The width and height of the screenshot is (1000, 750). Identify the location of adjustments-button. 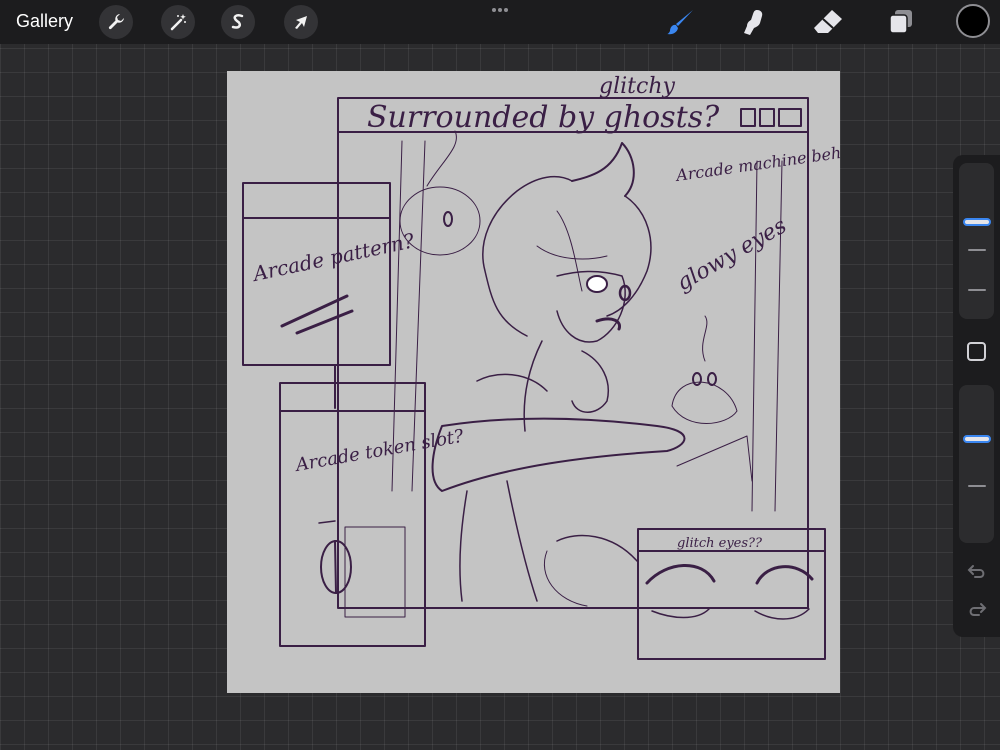
(178, 22).